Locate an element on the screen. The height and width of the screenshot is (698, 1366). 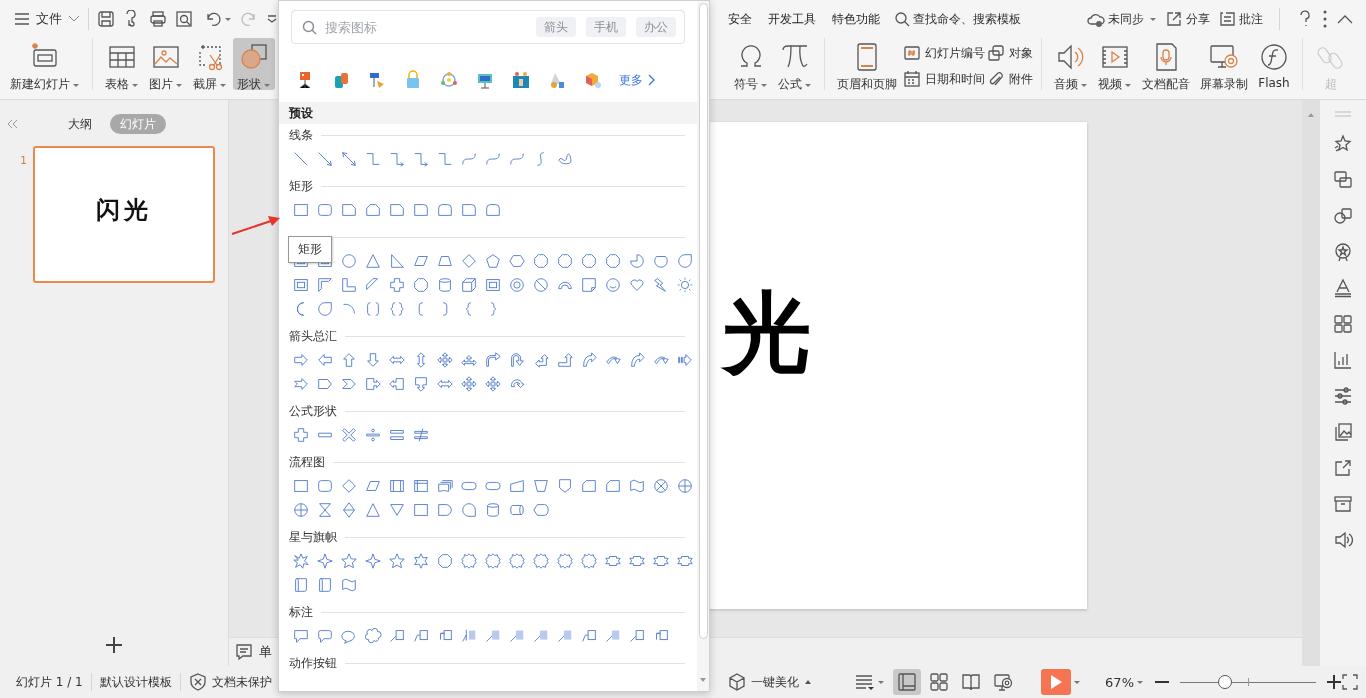
video-tool: 视频 is located at coordinates (1115, 64).